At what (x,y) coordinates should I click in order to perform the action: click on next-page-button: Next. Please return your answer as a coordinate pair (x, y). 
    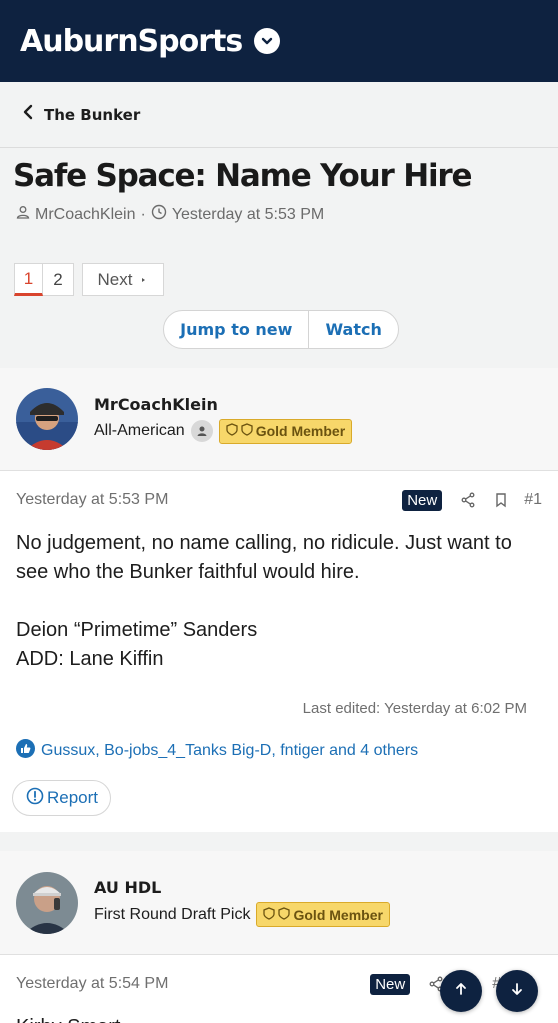
    Looking at the image, I should click on (123, 279).